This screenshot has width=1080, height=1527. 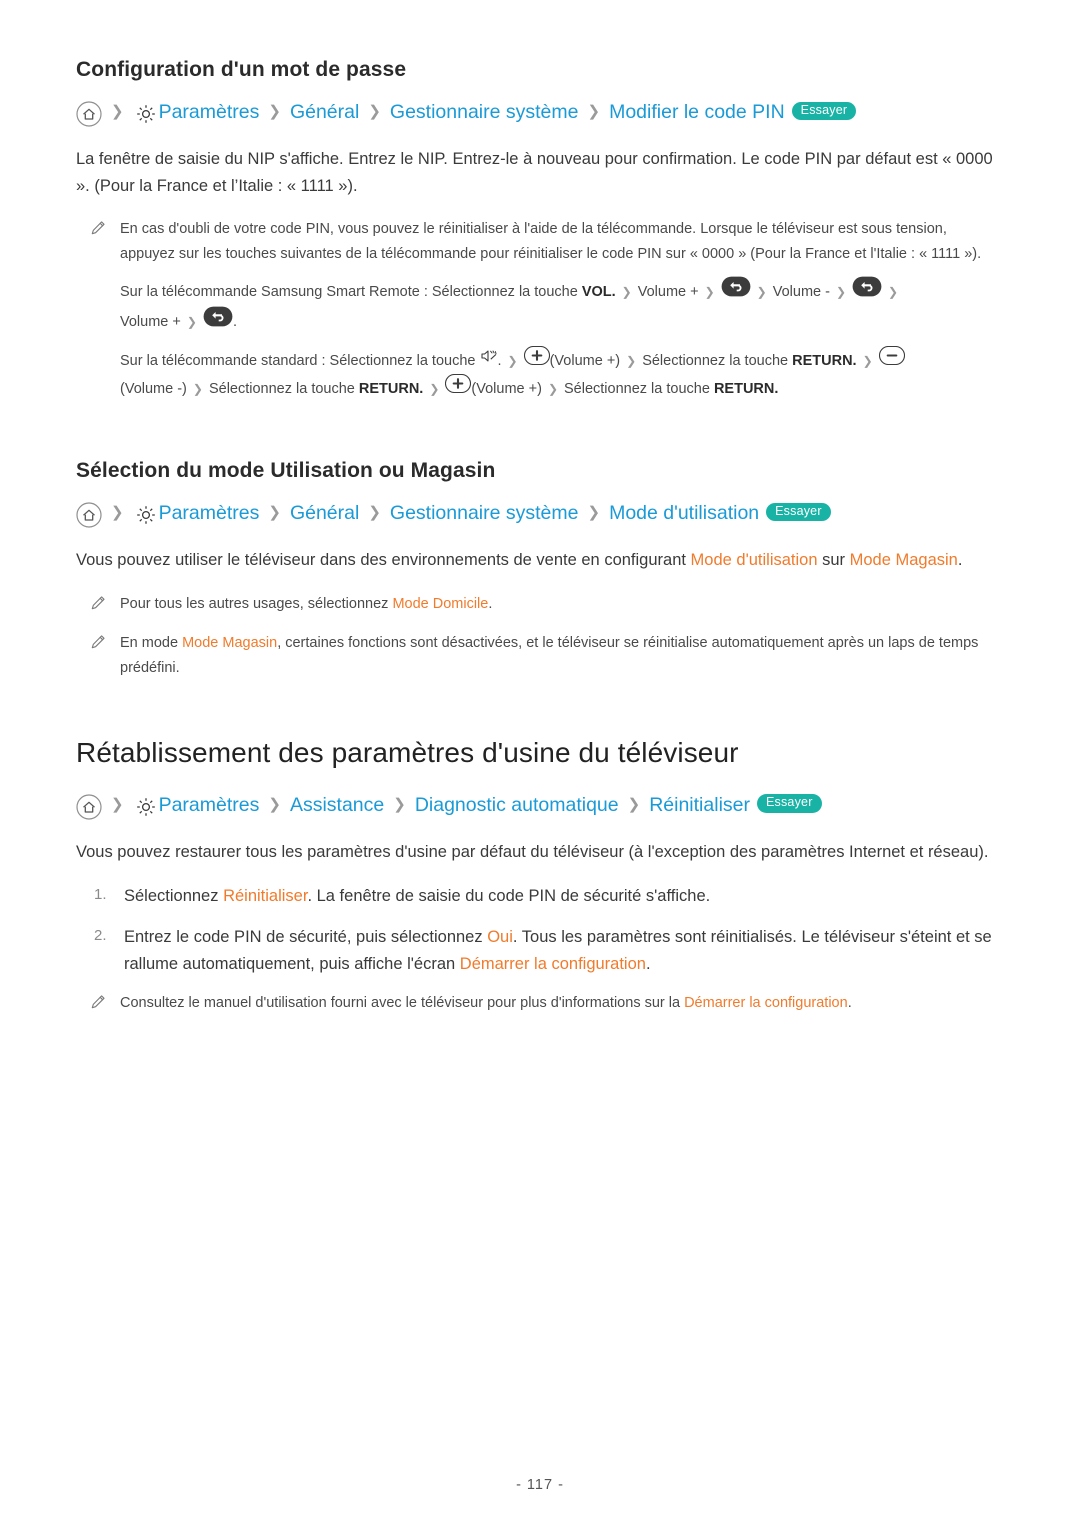 I want to click on step2-highlight: Oui, so click(x=500, y=937).